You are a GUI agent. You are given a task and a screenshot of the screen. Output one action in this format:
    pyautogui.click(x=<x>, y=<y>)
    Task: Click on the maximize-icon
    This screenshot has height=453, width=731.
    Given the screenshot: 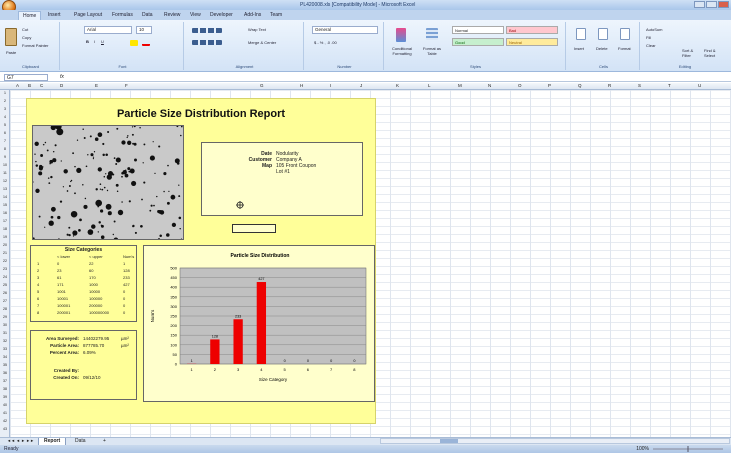 What is the action you would take?
    pyautogui.click(x=711, y=4)
    